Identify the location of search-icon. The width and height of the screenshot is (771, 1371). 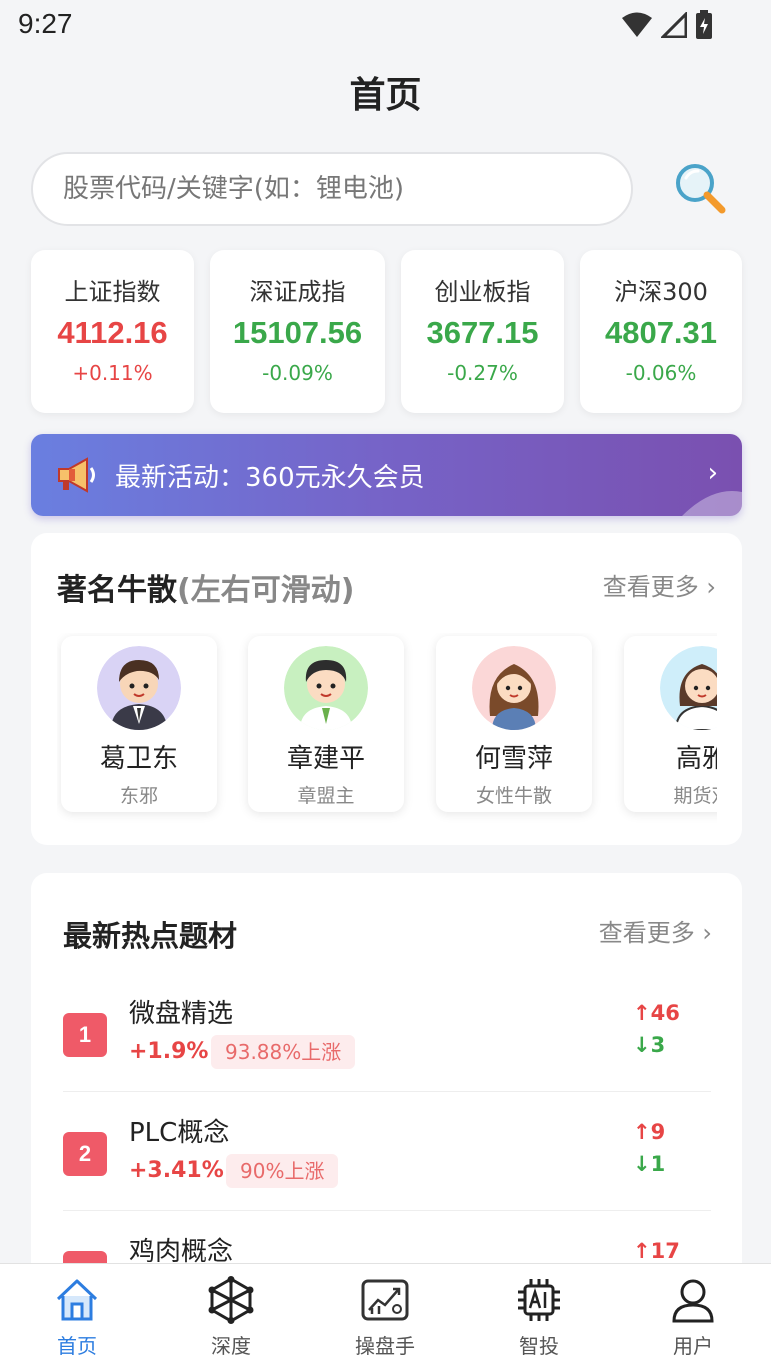
(701, 189).